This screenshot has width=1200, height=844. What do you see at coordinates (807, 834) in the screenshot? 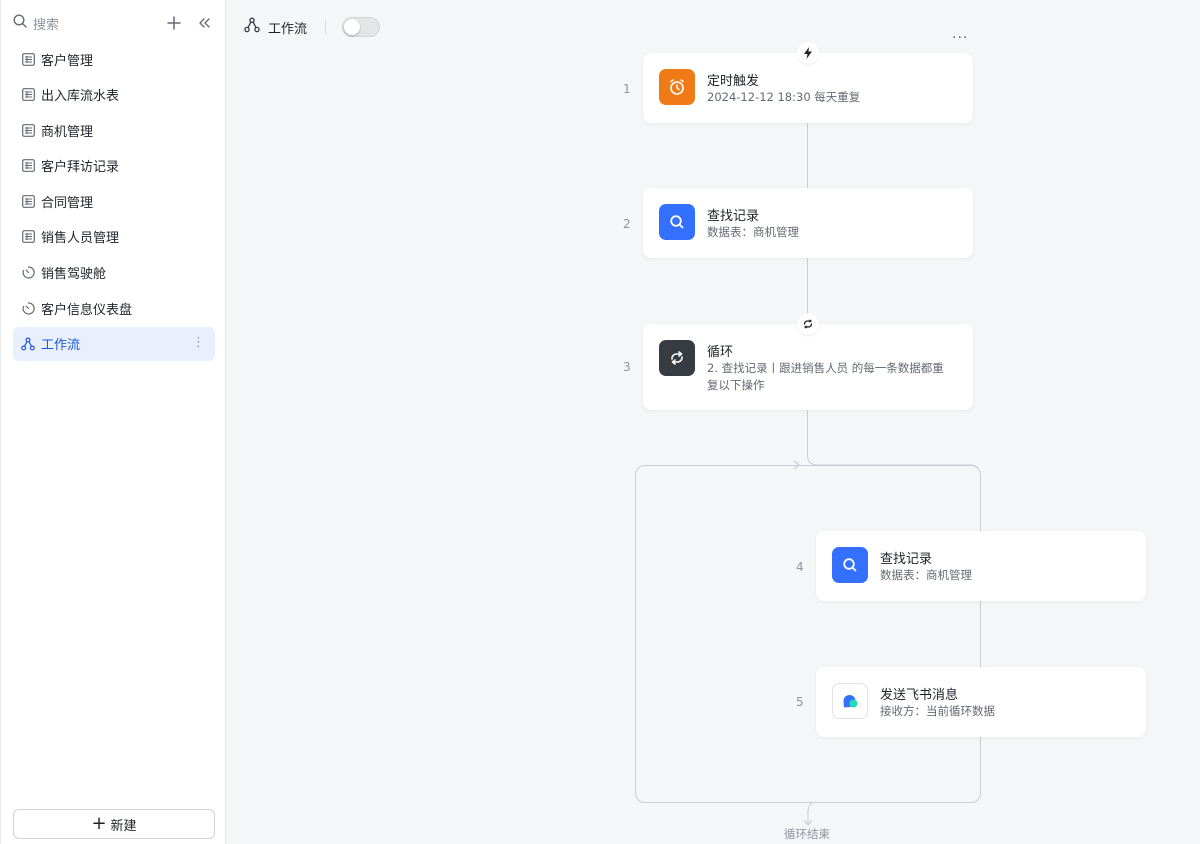
I see `loop-end-label: 循环结束` at bounding box center [807, 834].